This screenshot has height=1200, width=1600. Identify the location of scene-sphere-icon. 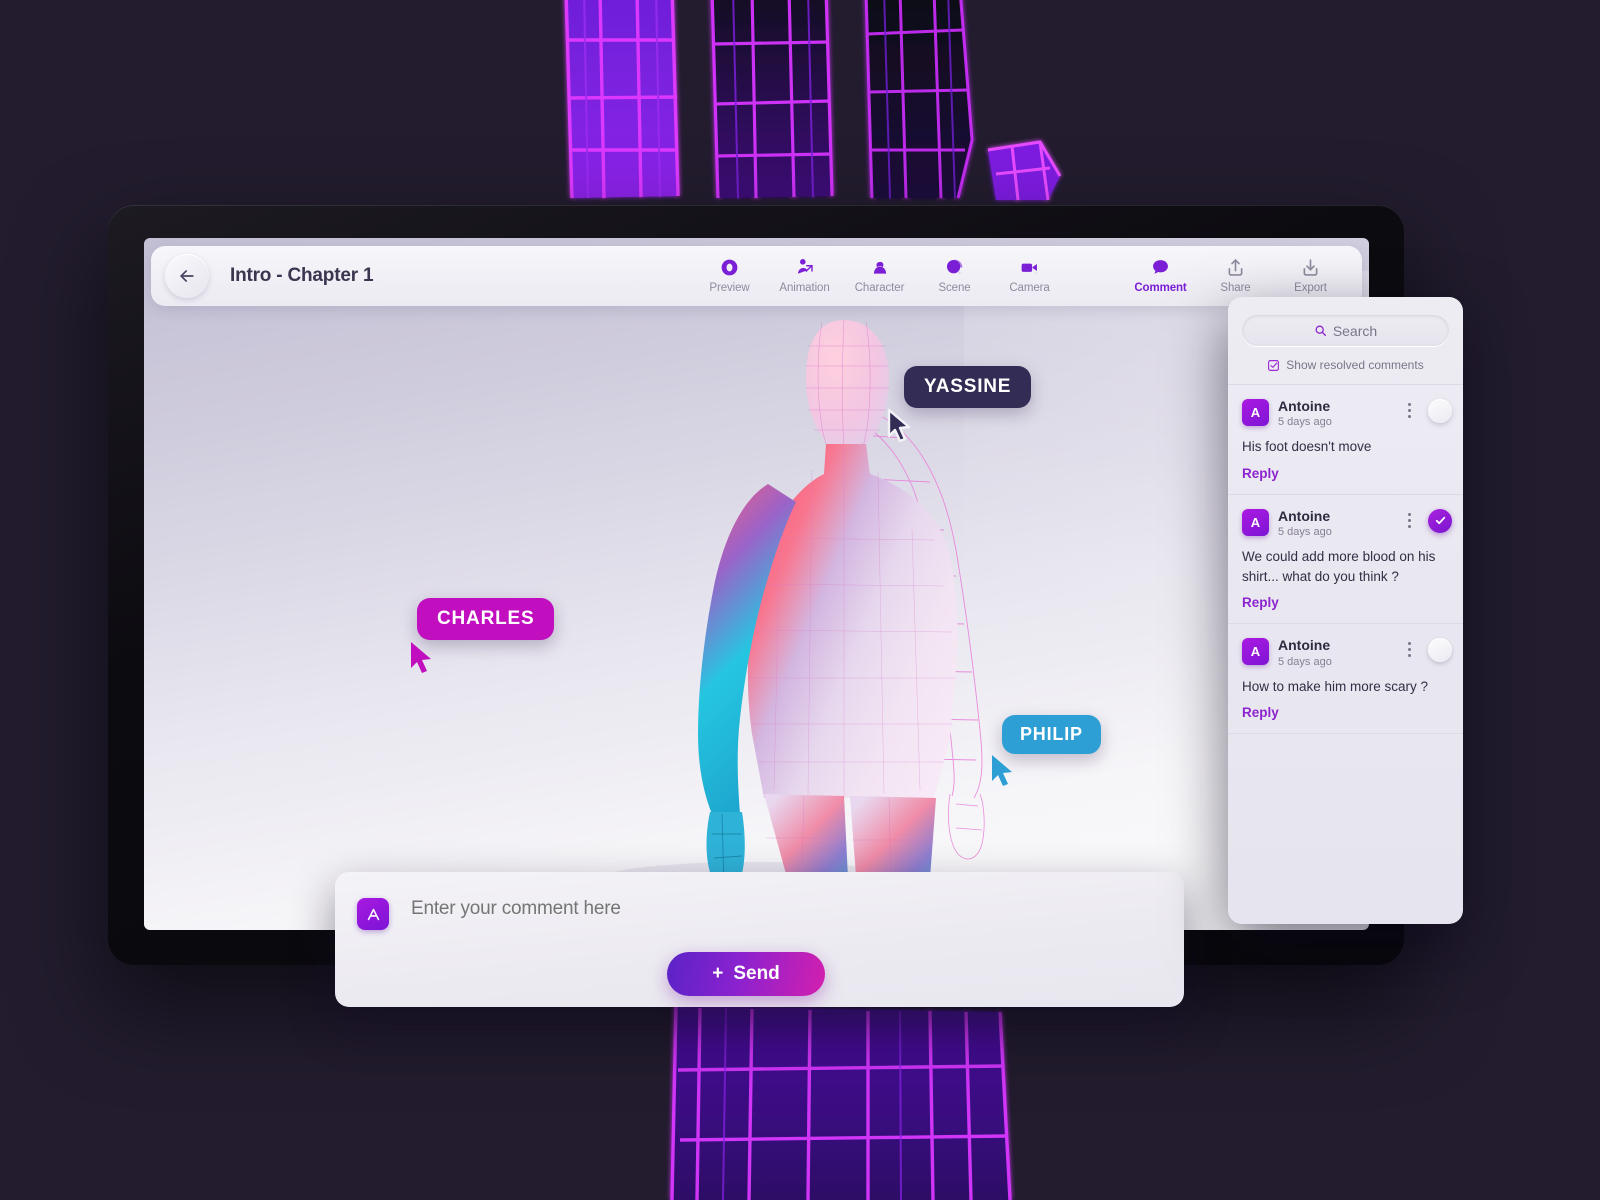
(954, 267).